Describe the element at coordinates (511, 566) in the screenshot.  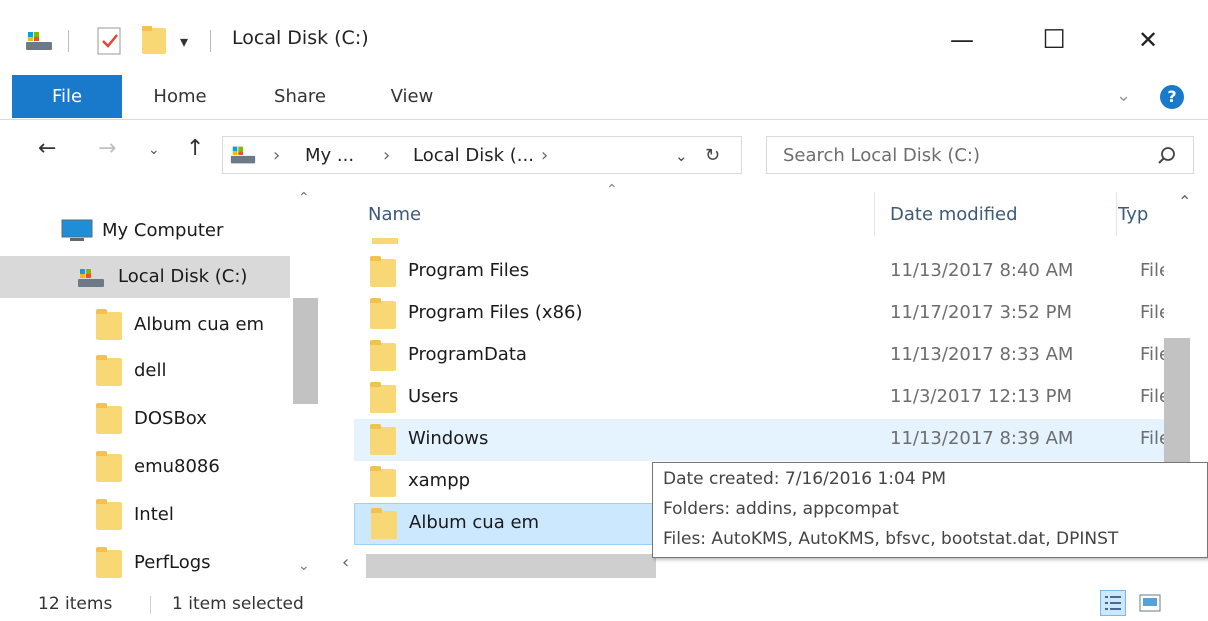
I see `horizontal-scrollbar-thumb` at that location.